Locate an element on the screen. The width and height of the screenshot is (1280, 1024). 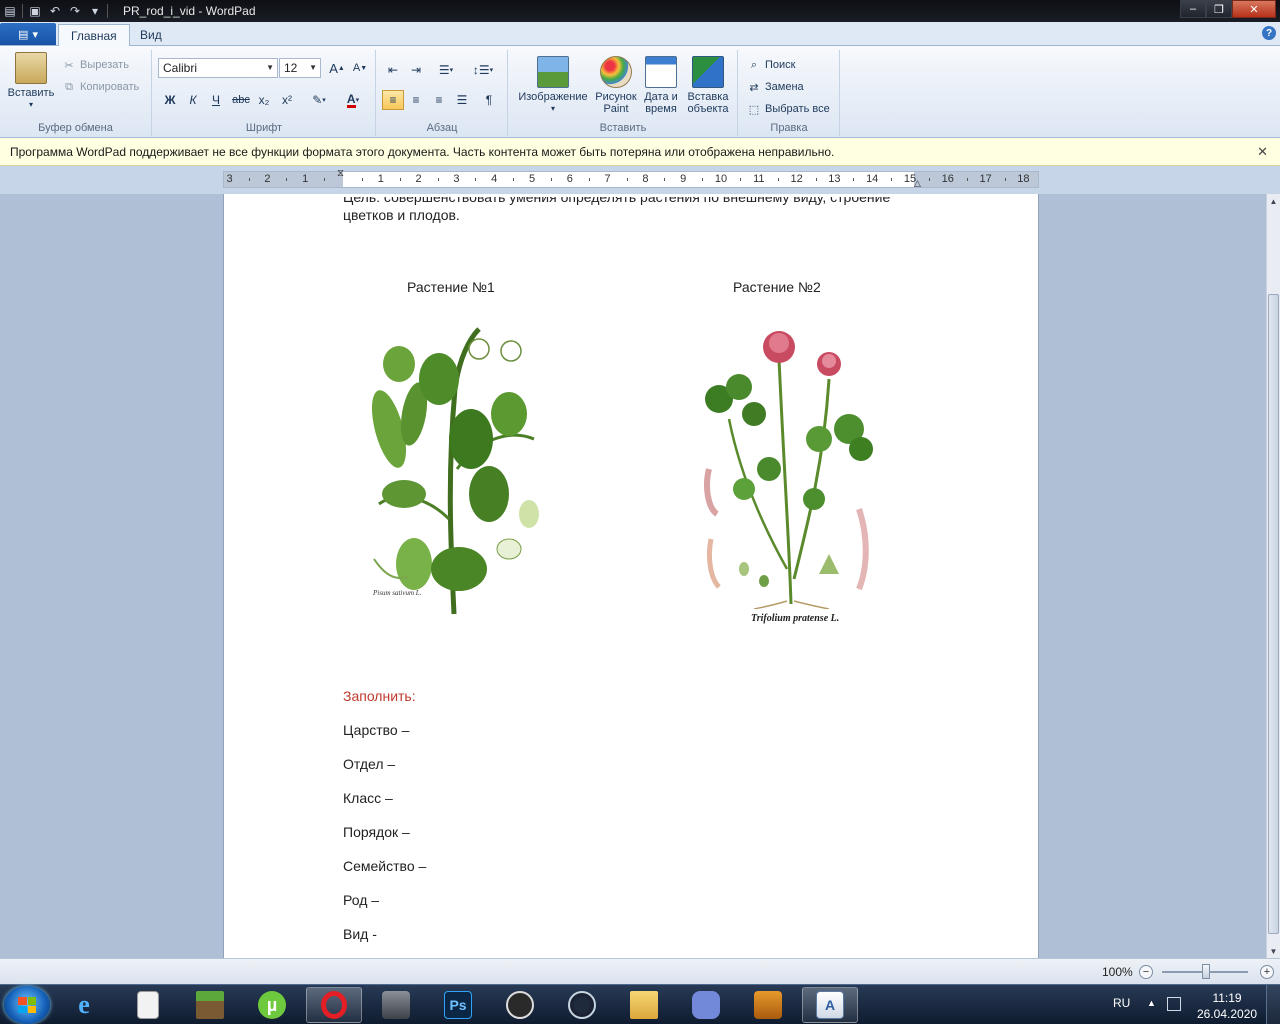
vertical-scrollbar: ▲ ▼ is located at coordinates (1273, 576).